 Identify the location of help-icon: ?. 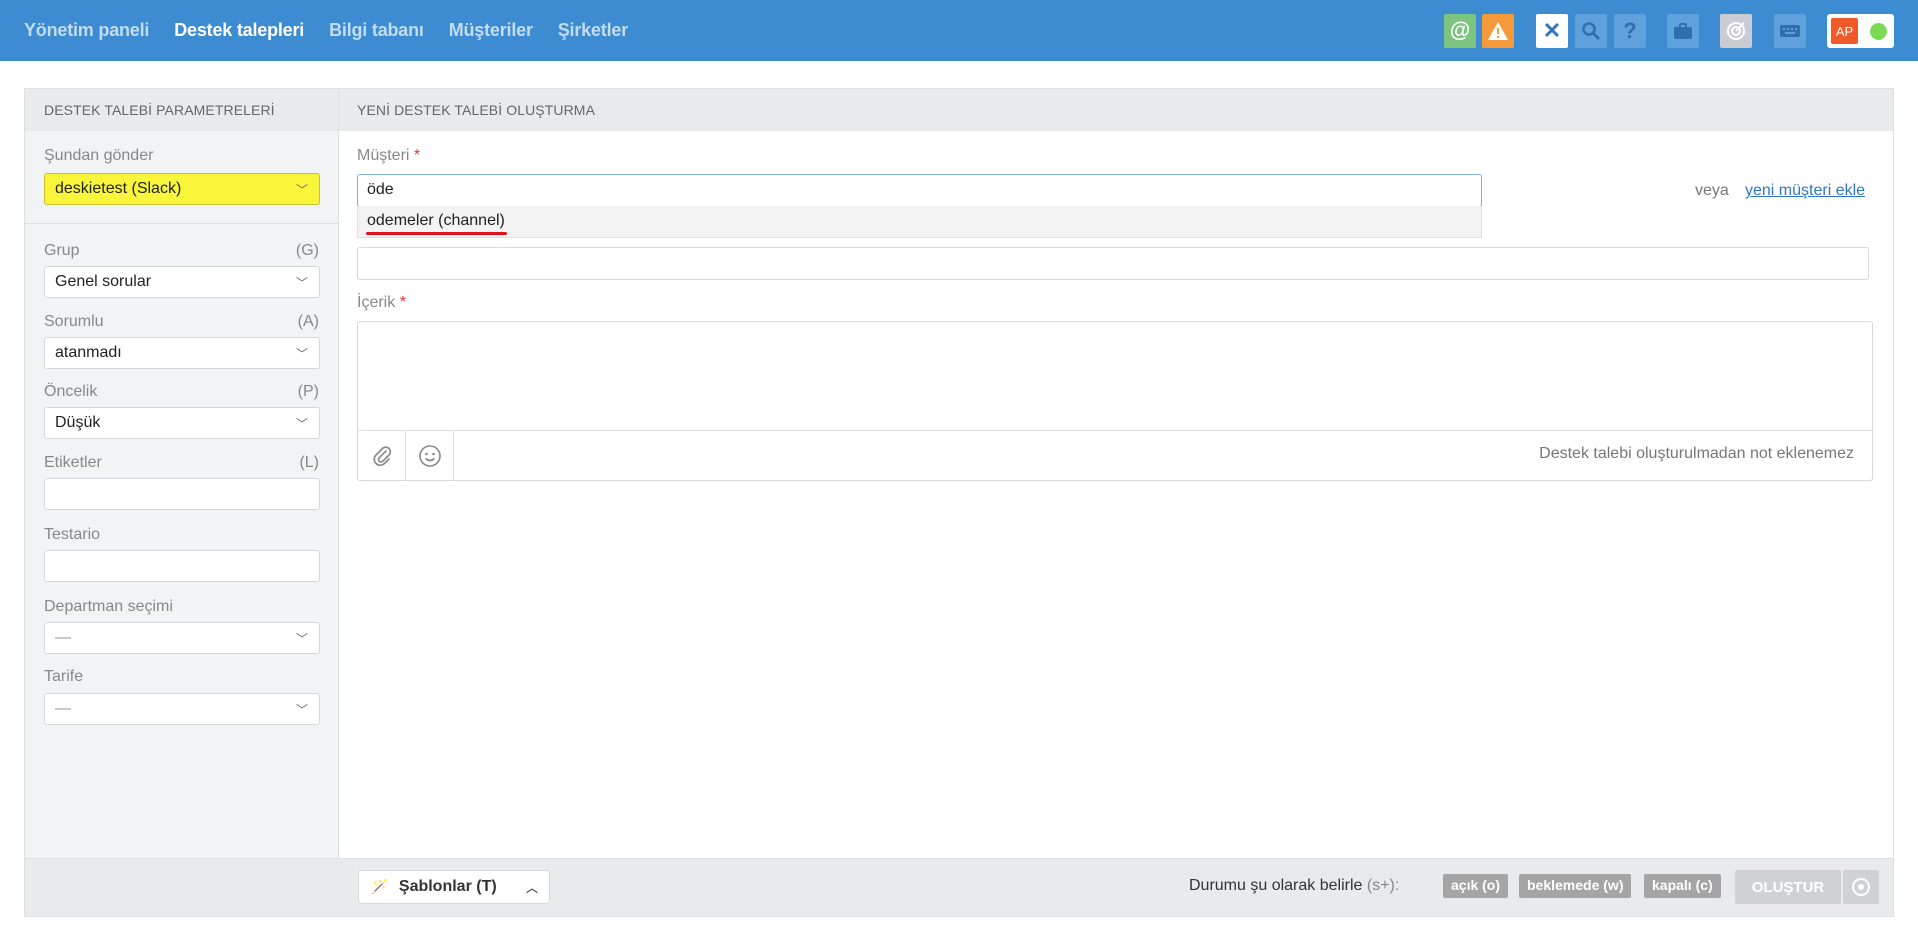
(1630, 31).